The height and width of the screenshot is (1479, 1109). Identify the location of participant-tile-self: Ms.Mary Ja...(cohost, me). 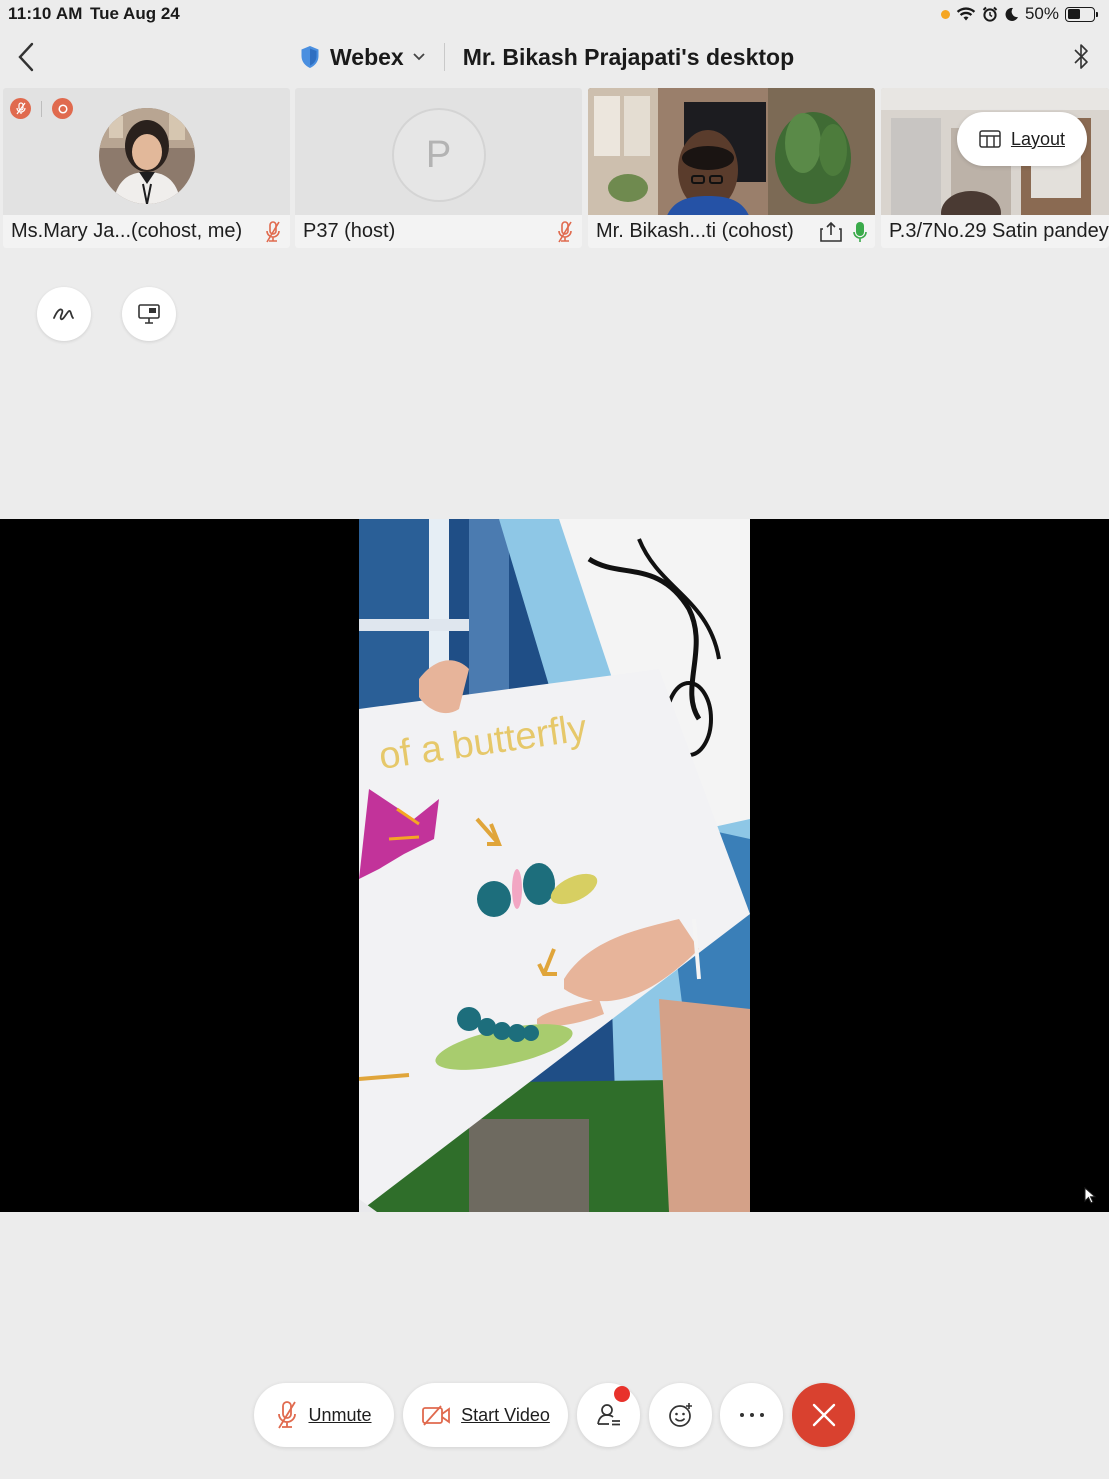
(146, 168).